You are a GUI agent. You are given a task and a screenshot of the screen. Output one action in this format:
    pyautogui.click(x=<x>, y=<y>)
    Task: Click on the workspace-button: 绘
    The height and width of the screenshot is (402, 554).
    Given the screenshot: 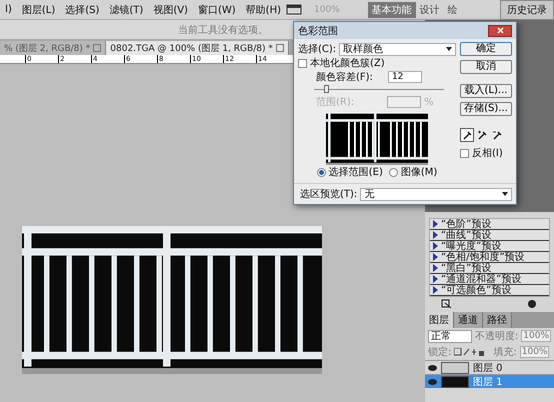 What is the action you would take?
    pyautogui.click(x=453, y=10)
    